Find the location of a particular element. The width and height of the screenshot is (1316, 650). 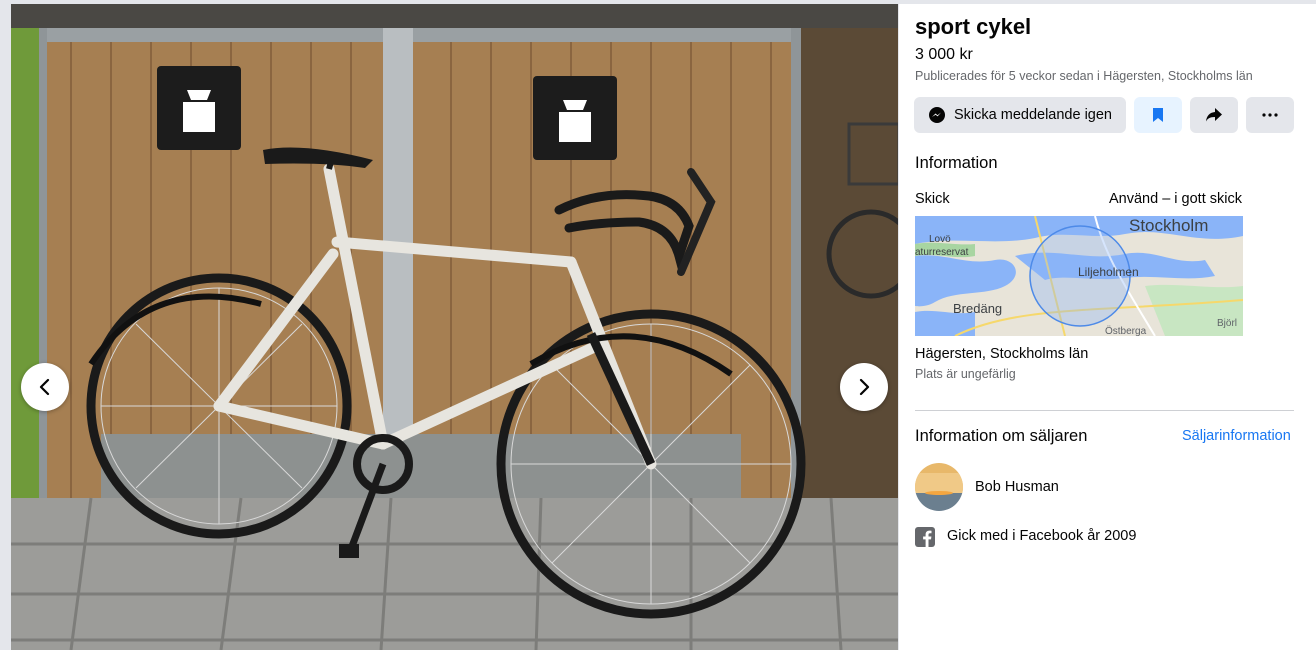

previous-image-button is located at coordinates (45, 387).